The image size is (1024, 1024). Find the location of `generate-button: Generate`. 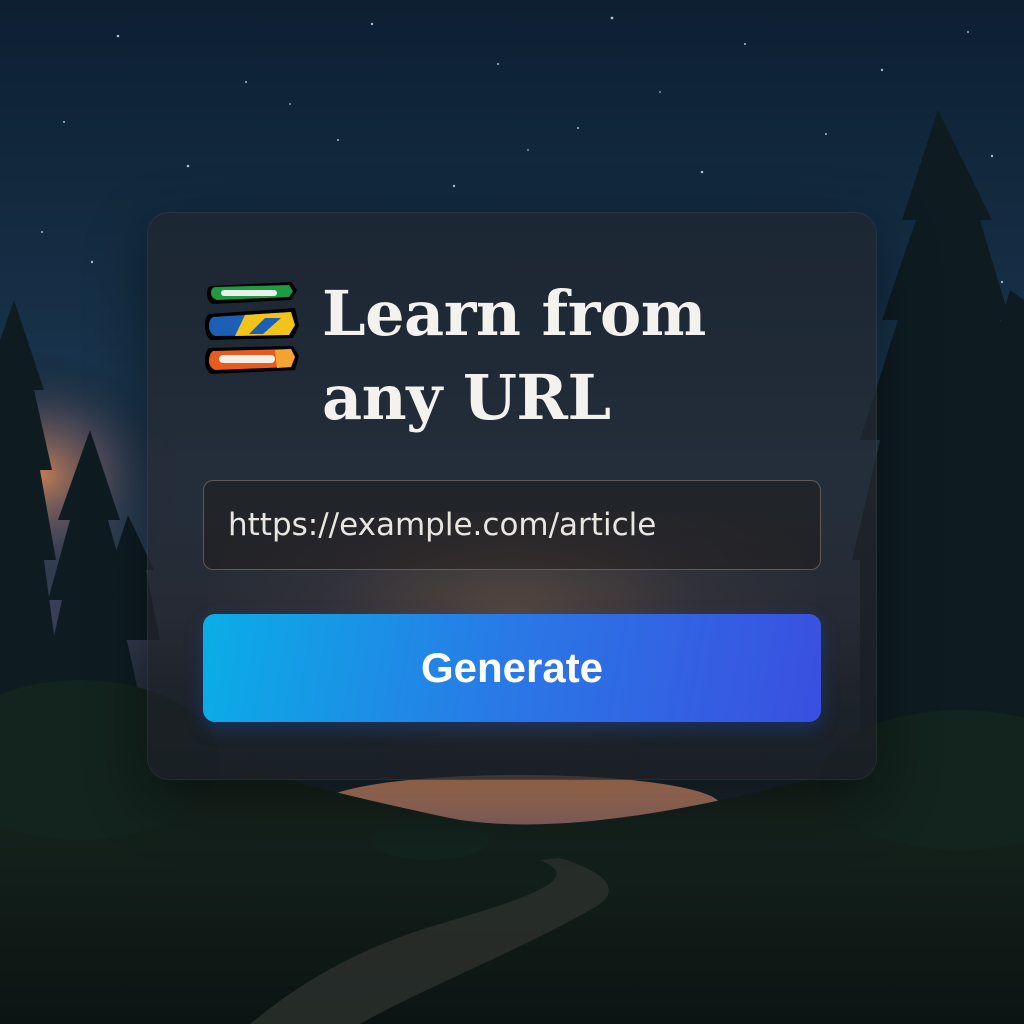

generate-button: Generate is located at coordinates (512, 668).